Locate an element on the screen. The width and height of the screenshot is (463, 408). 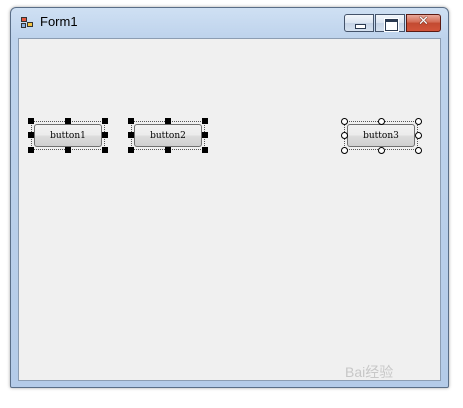
button3: button3 is located at coordinates (381, 135).